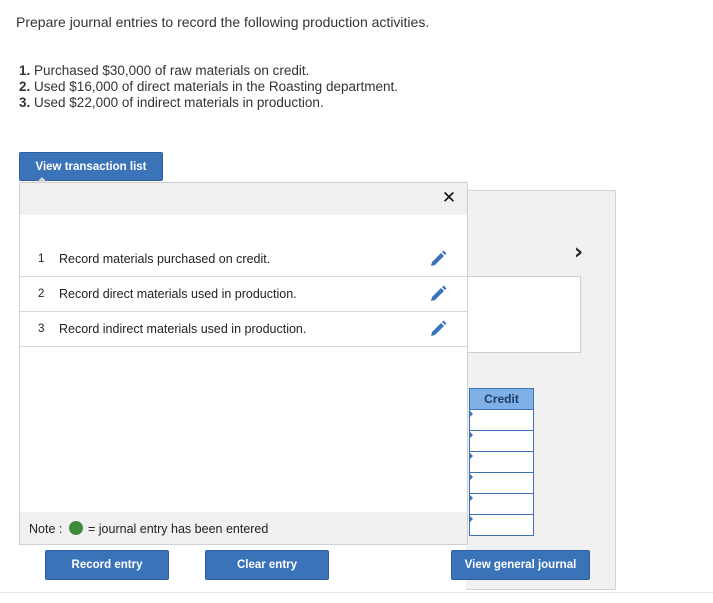 The image size is (713, 603). I want to click on popup-header, so click(243, 199).